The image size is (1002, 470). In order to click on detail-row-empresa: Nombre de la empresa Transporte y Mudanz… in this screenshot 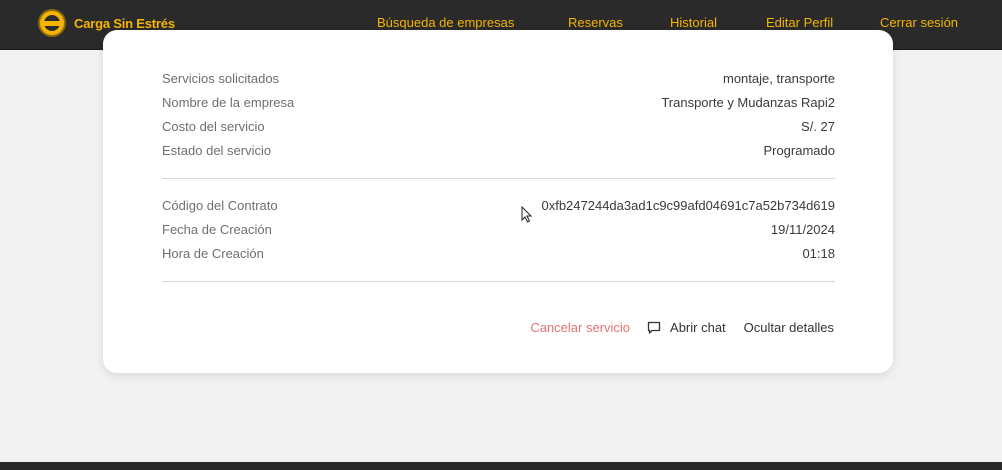, I will do `click(498, 104)`.